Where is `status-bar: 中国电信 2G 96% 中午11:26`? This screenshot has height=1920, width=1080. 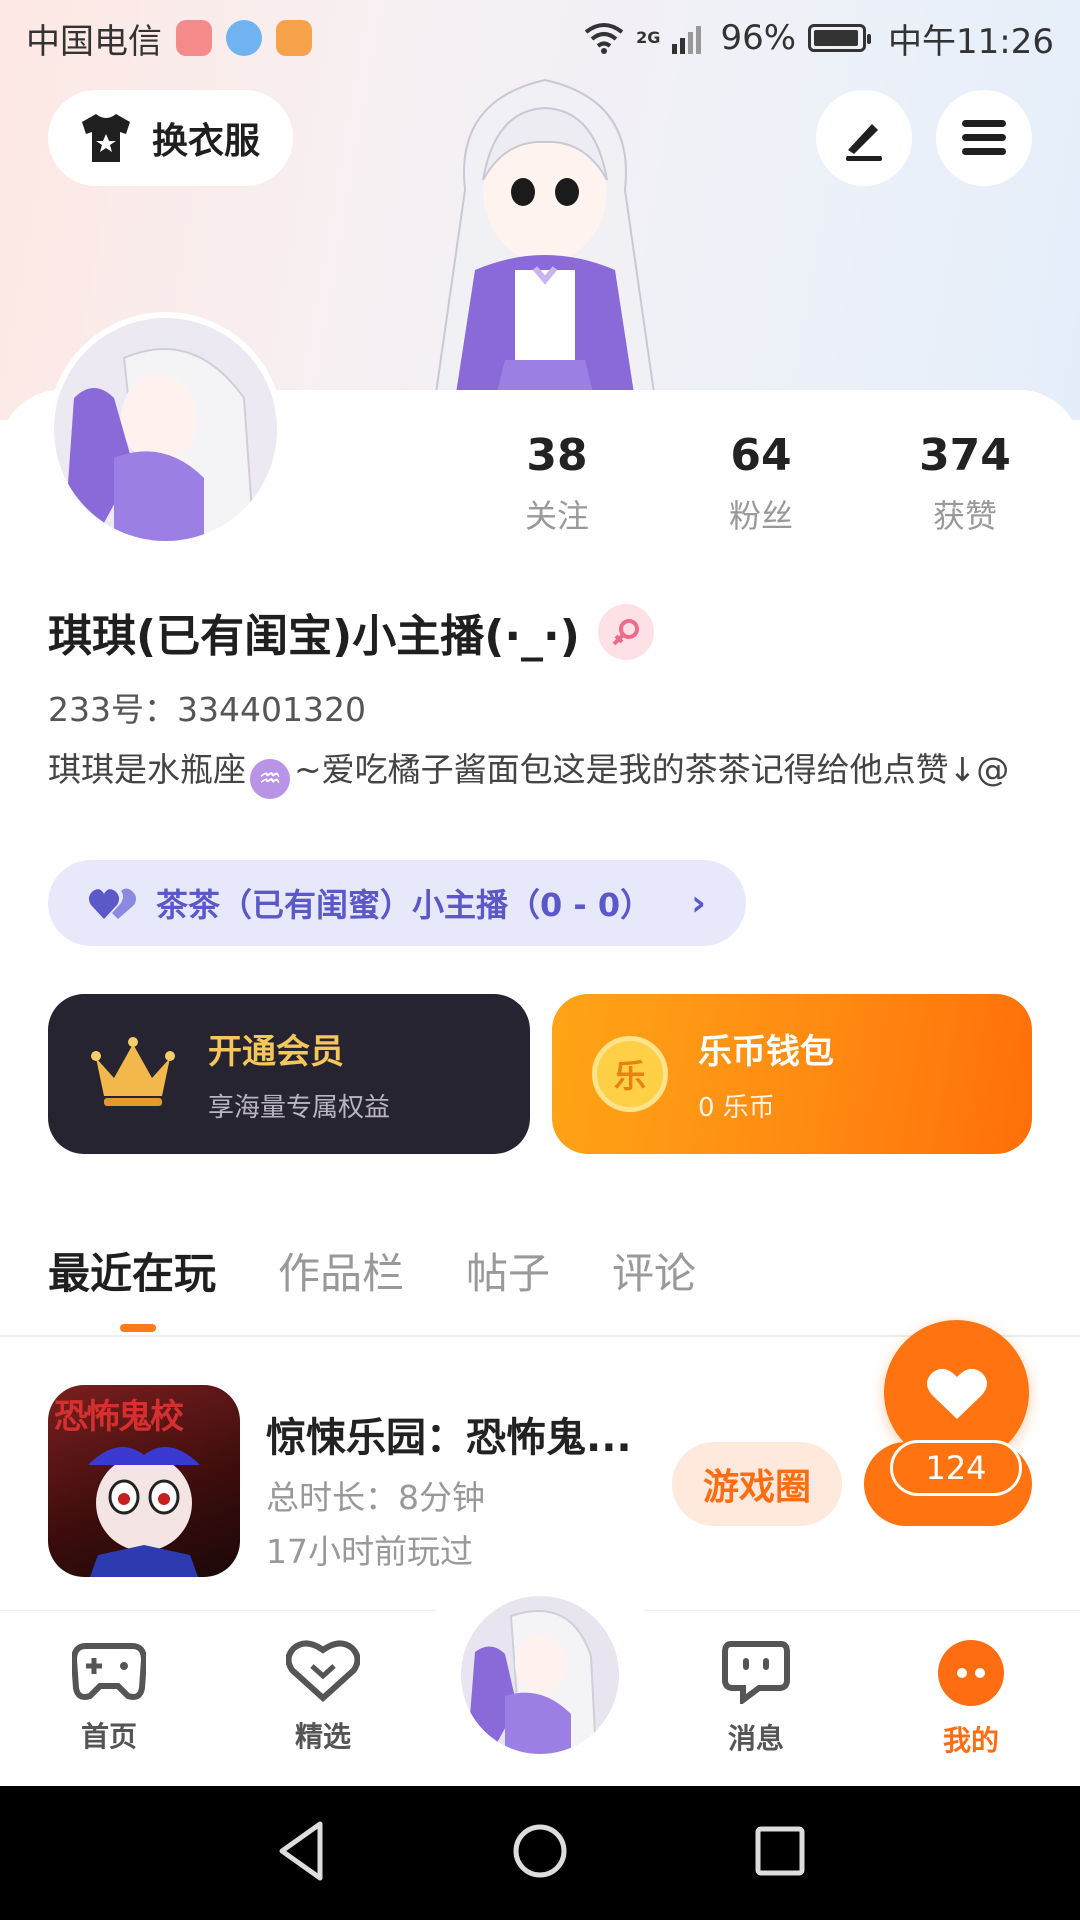 status-bar: 中国电信 2G 96% 中午11:26 is located at coordinates (540, 38).